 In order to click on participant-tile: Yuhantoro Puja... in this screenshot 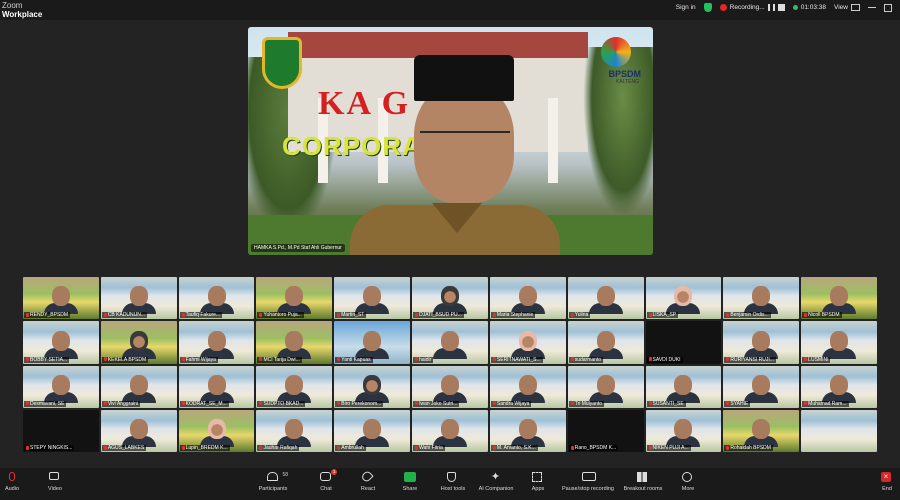, I will do `click(294, 298)`.